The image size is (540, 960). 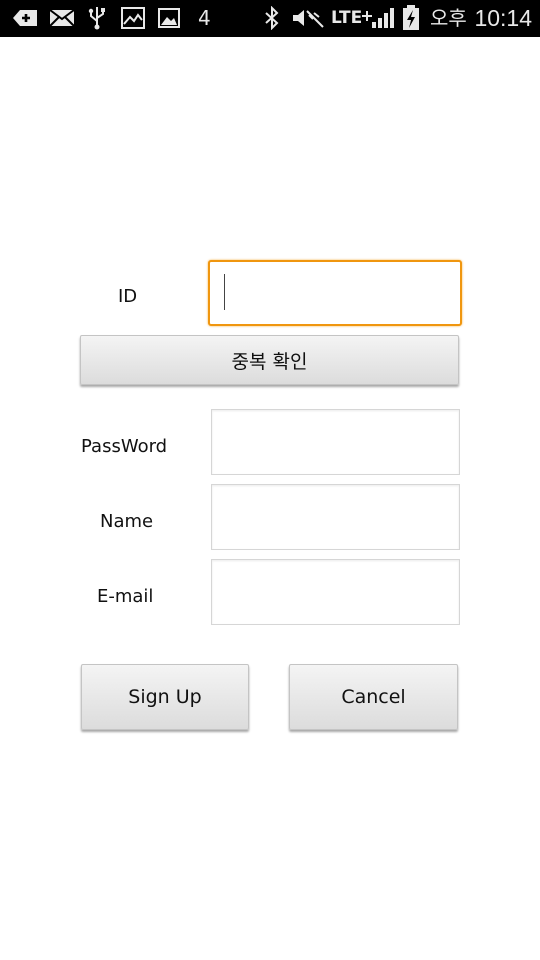 What do you see at coordinates (125, 596) in the screenshot?
I see `email-label: E-mail` at bounding box center [125, 596].